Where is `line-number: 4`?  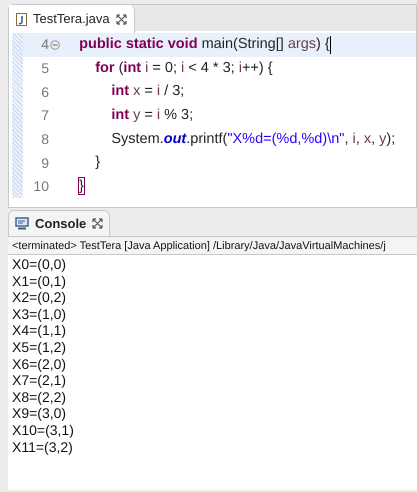
line-number: 4 is located at coordinates (44, 44).